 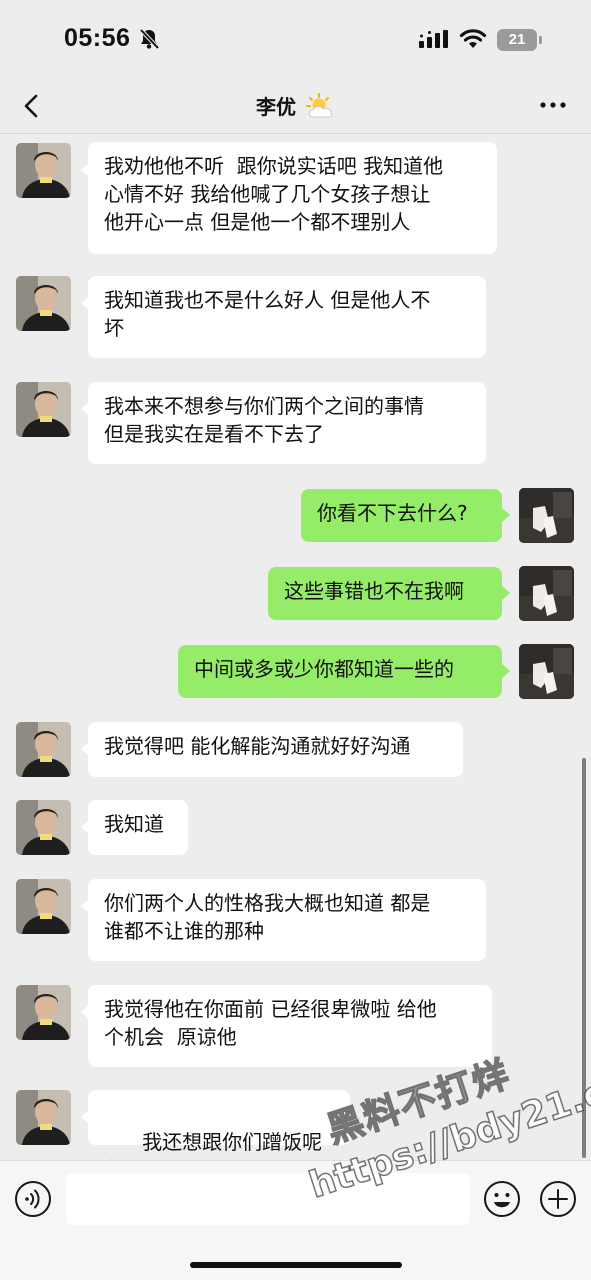 What do you see at coordinates (295, 39) in the screenshot?
I see `status-bar: 05:56 21` at bounding box center [295, 39].